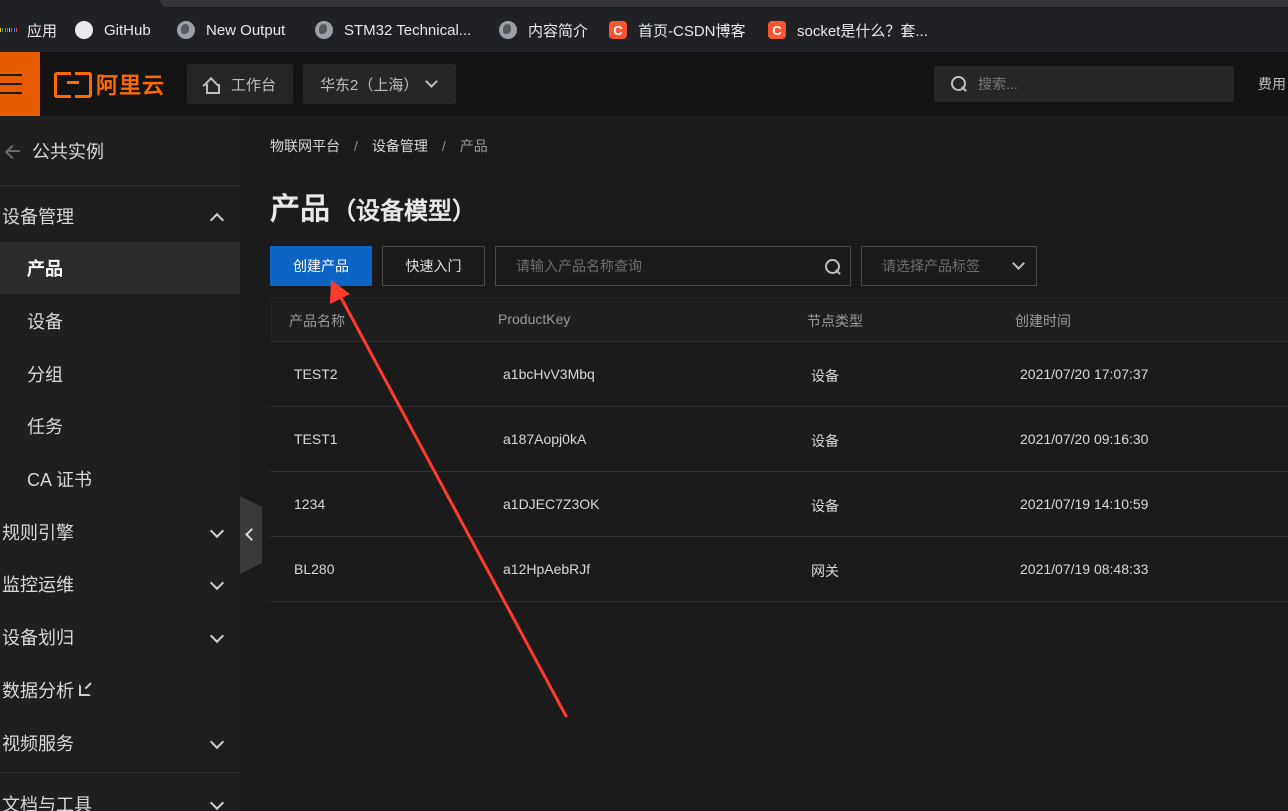 Image resolution: width=1288 pixels, height=811 pixels. I want to click on region-label: 华东2（上海）, so click(369, 85).